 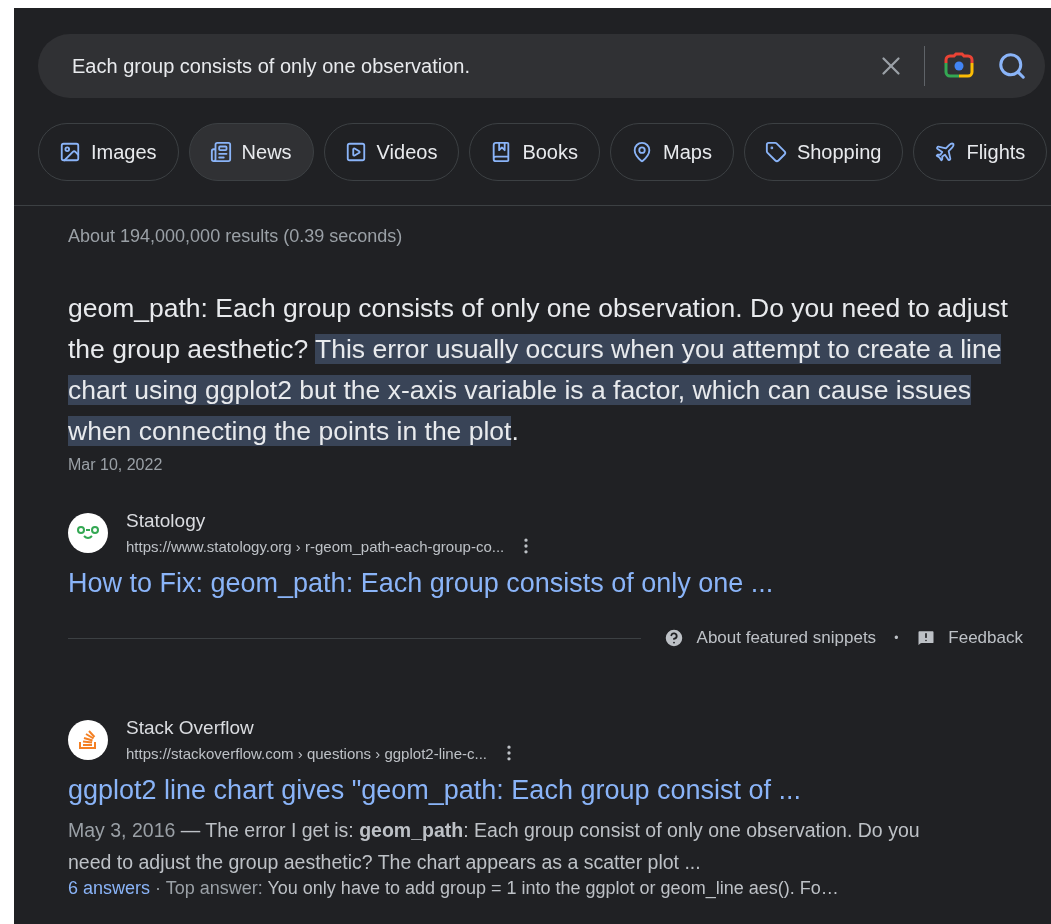 What do you see at coordinates (166, 521) in the screenshot?
I see `site-name: Statology` at bounding box center [166, 521].